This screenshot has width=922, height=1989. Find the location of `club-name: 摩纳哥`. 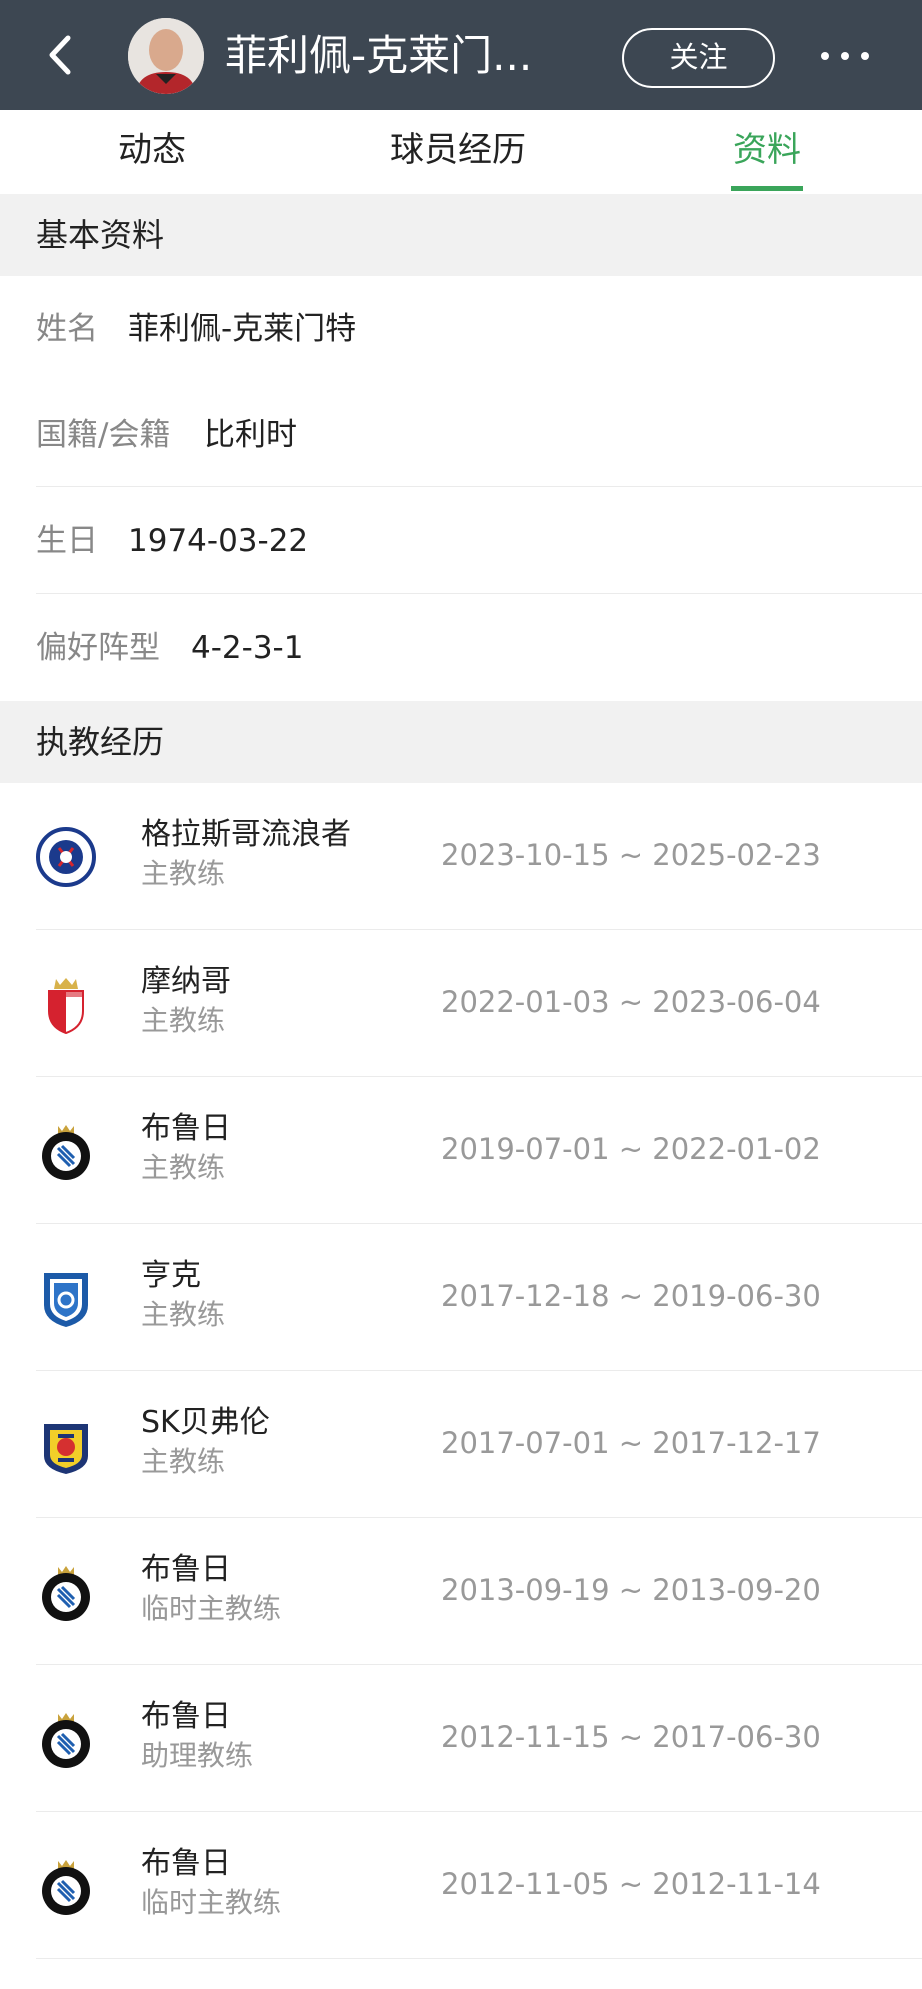

club-name: 摩纳哥 is located at coordinates (186, 981).